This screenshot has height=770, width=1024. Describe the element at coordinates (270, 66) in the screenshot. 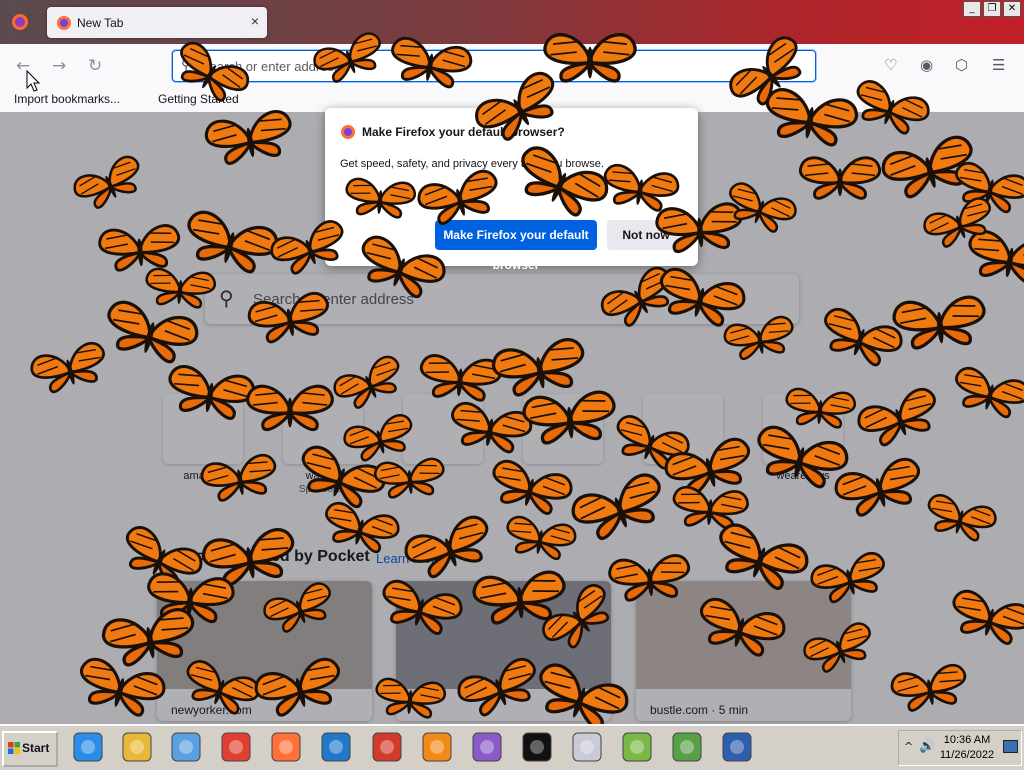

I see `url-placeholder: Search or enter address` at that location.